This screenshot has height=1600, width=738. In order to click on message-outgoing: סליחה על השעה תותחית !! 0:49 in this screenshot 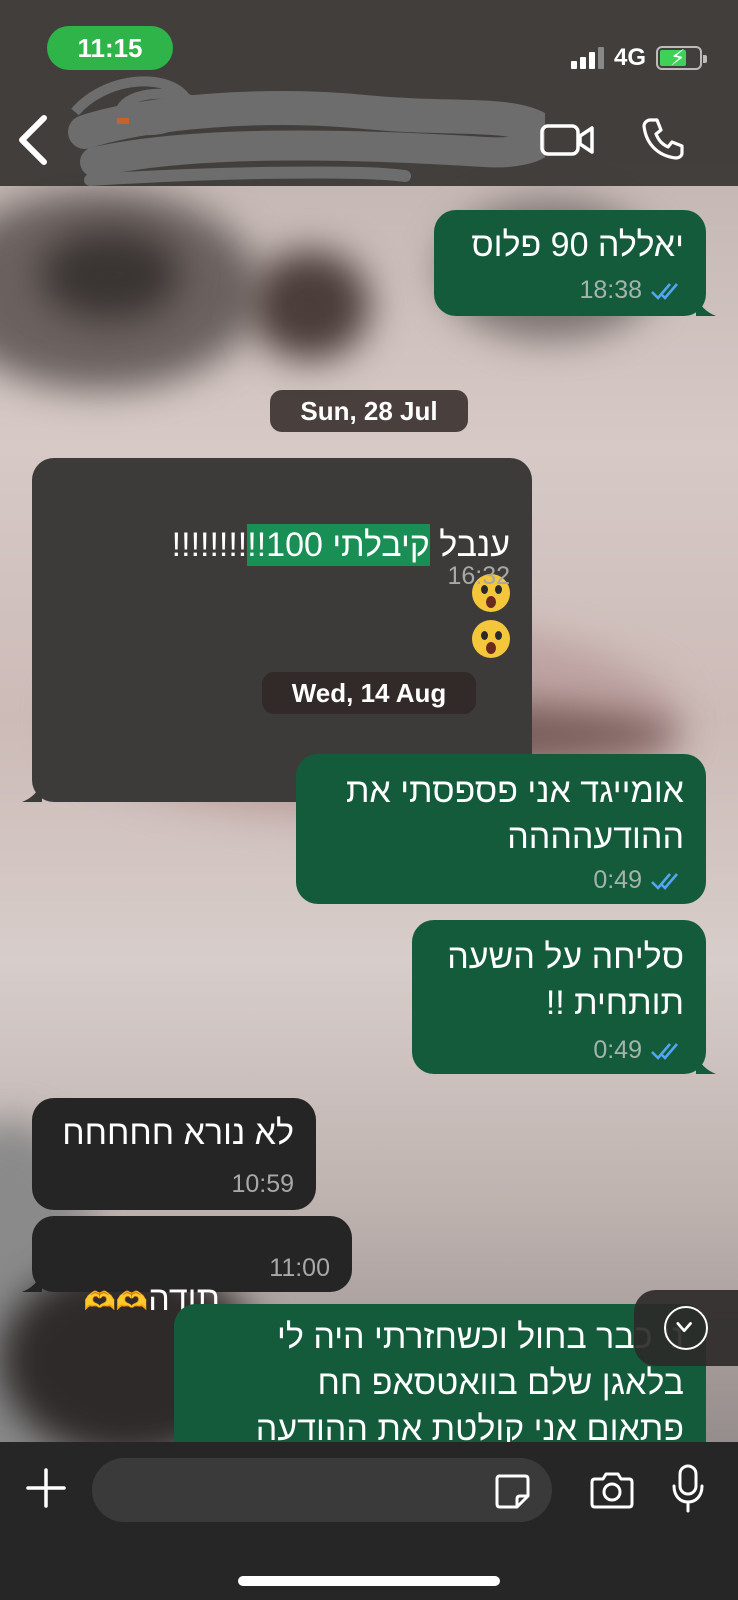, I will do `click(564, 997)`.